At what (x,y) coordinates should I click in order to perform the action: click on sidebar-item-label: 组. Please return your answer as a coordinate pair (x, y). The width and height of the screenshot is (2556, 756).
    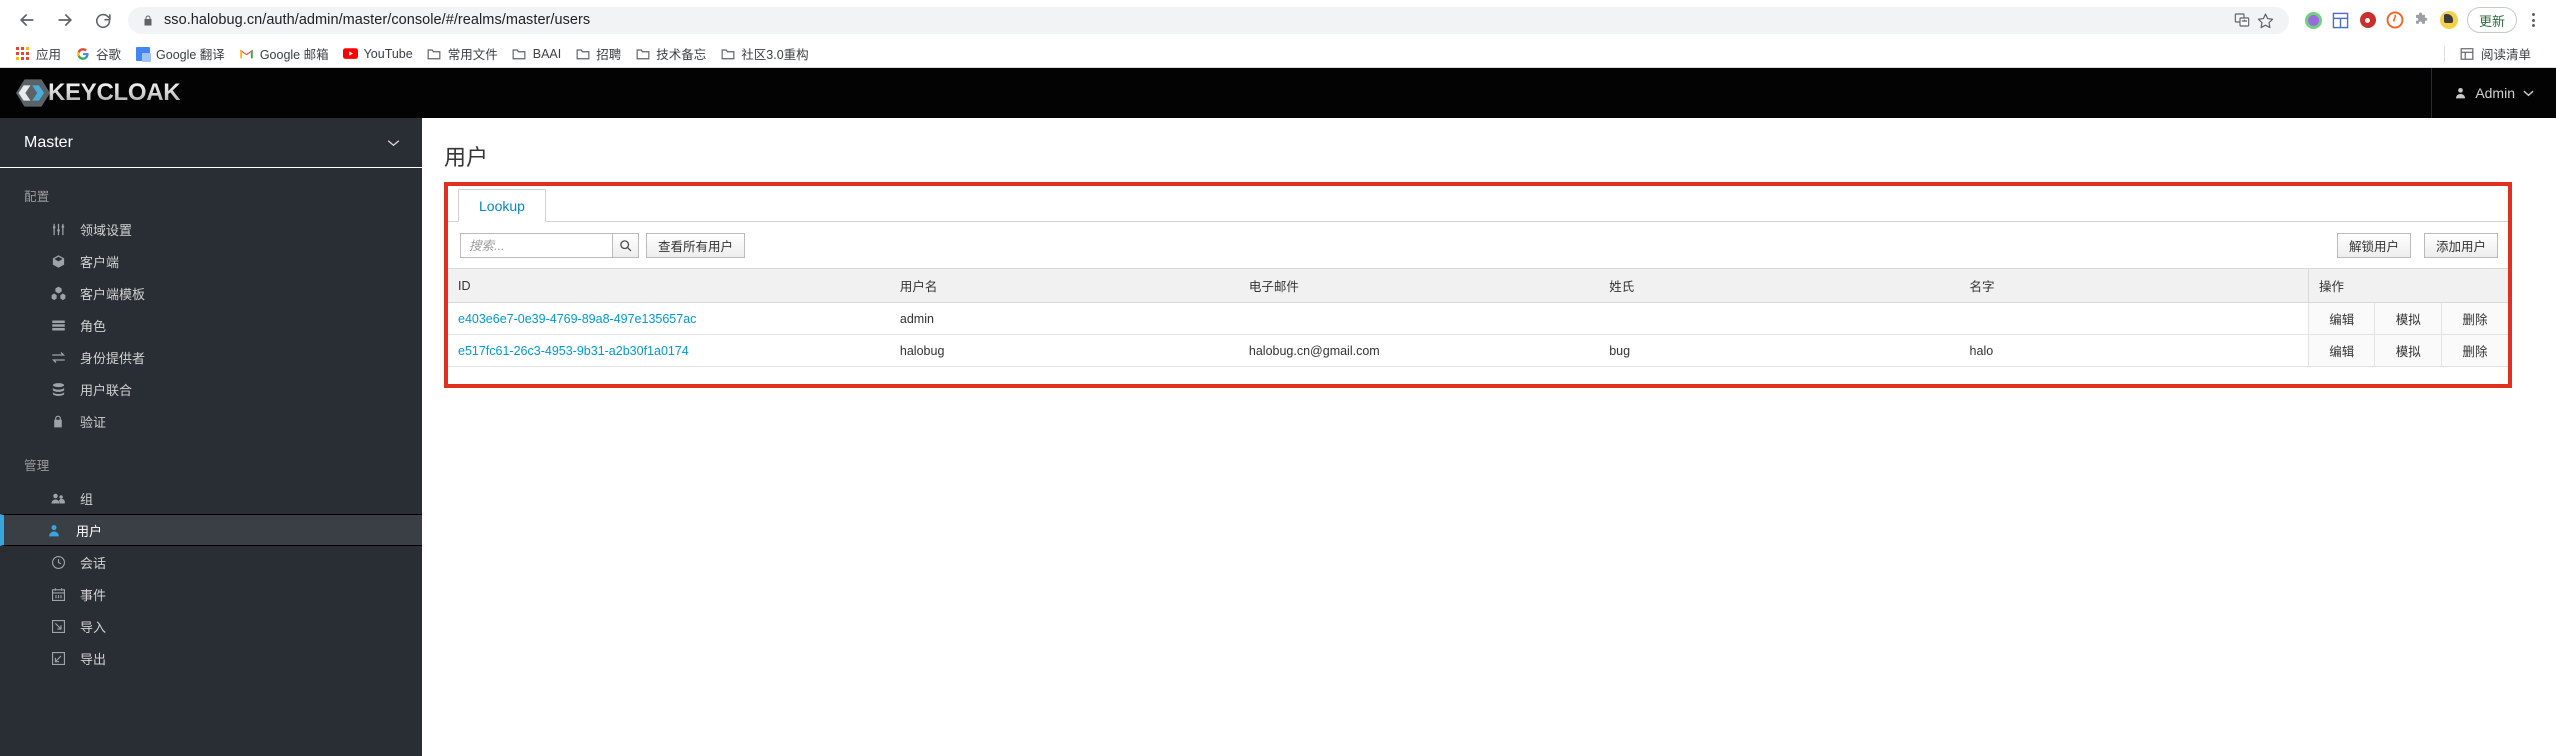
    Looking at the image, I should click on (87, 499).